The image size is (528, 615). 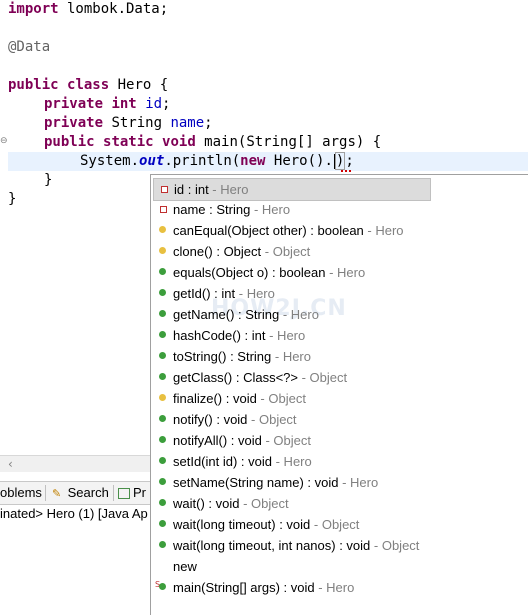 I want to click on horizontal-scrollbar: ‹, so click(x=75, y=463).